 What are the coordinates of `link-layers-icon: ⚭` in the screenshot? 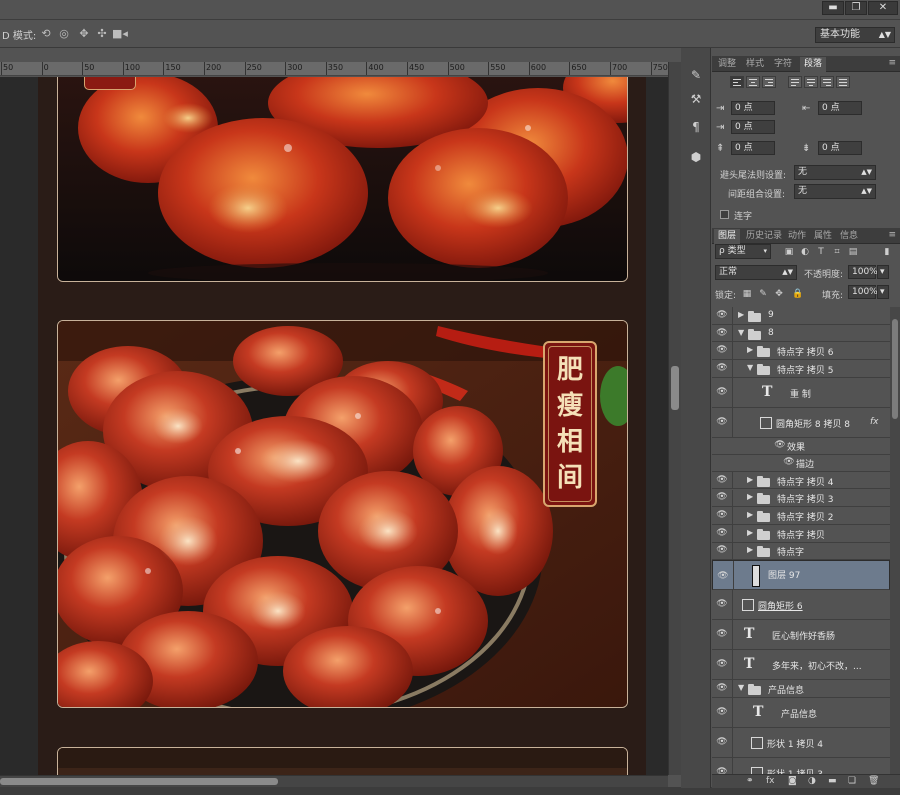 It's located at (750, 781).